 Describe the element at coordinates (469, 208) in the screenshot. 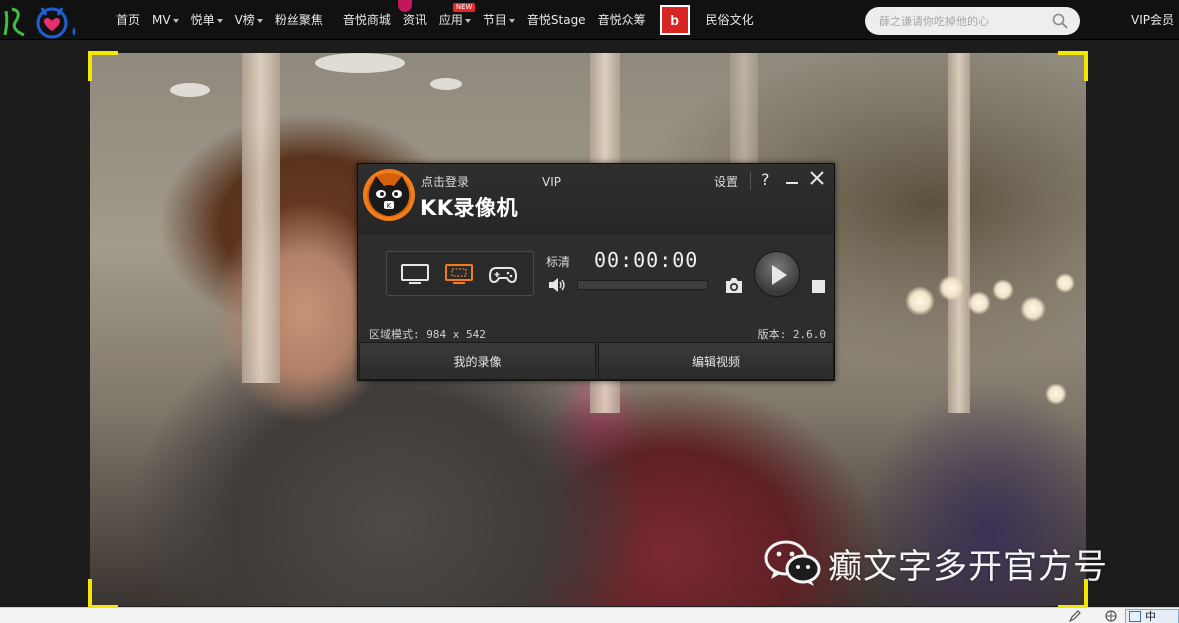

I see `app-title: KK录像机` at that location.